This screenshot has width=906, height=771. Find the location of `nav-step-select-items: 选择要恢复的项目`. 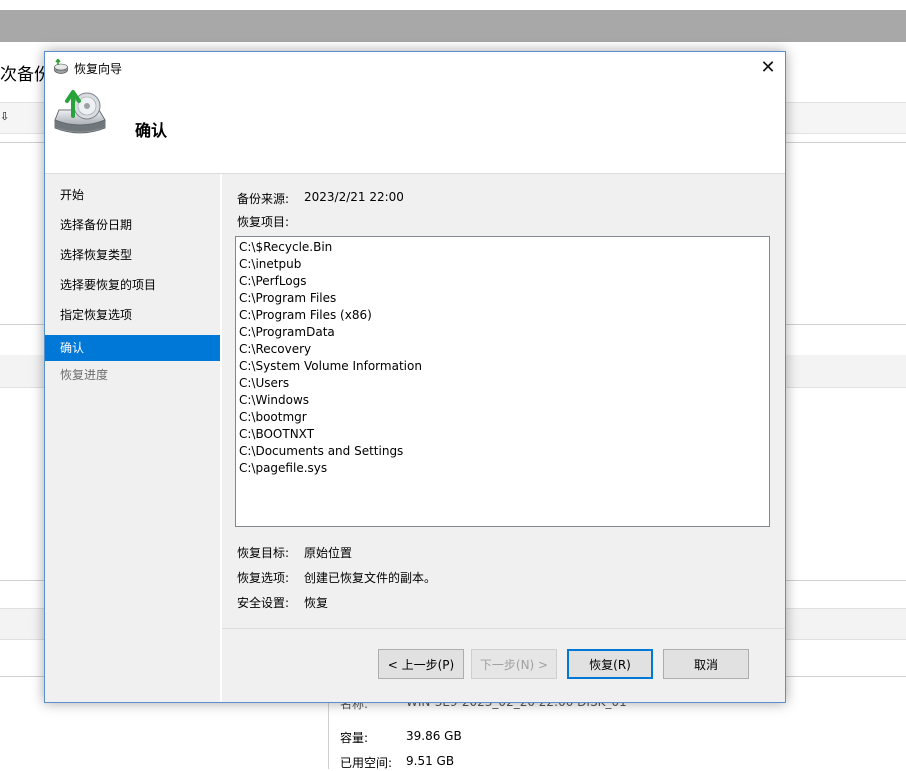

nav-step-select-items: 选择要恢复的项目 is located at coordinates (132, 285).